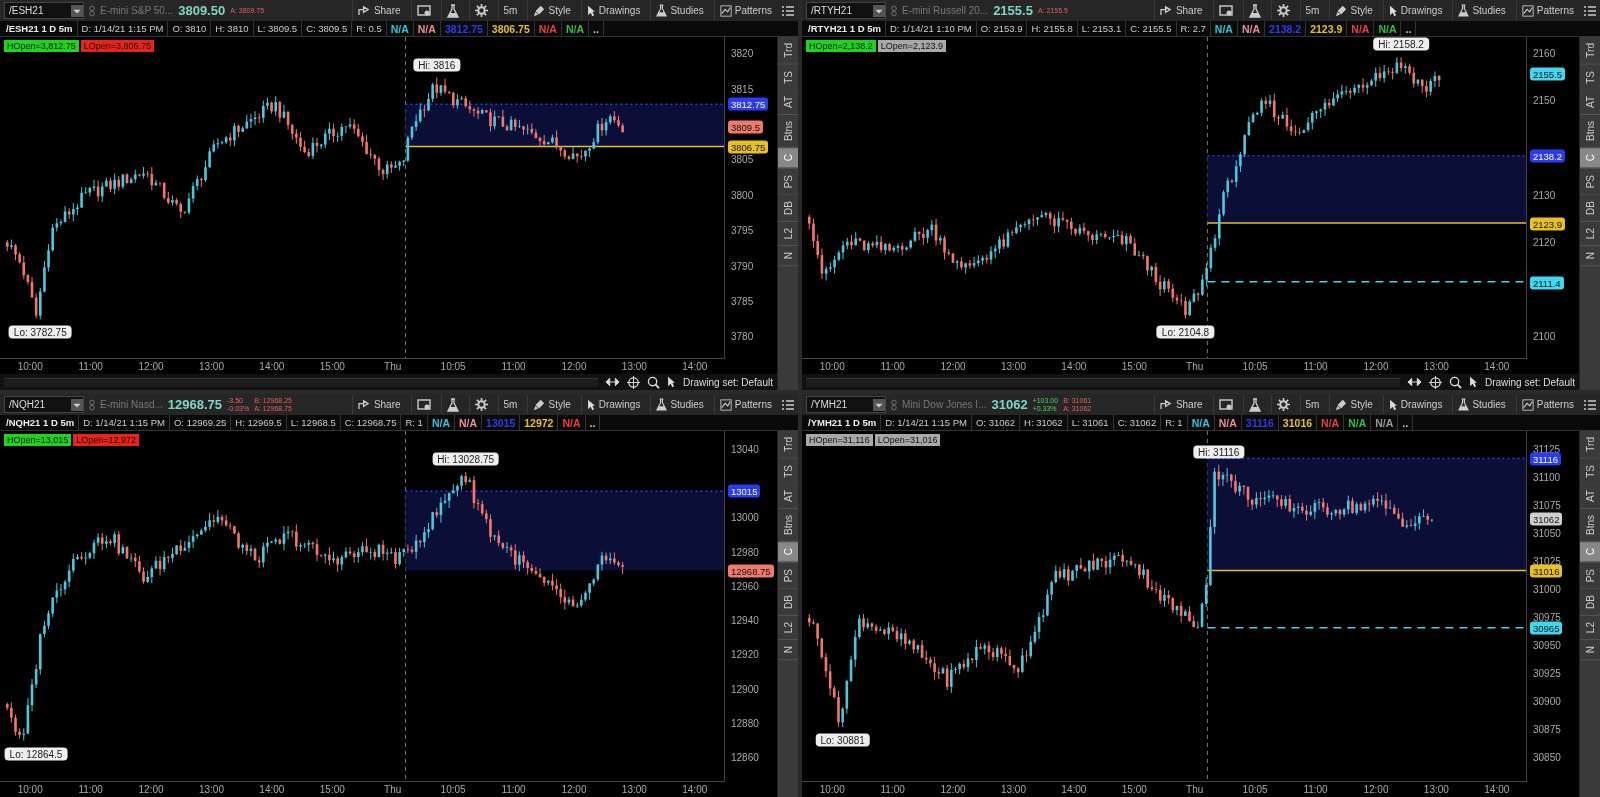  What do you see at coordinates (742, 159) in the screenshot?
I see `y-axis-label: 3805` at bounding box center [742, 159].